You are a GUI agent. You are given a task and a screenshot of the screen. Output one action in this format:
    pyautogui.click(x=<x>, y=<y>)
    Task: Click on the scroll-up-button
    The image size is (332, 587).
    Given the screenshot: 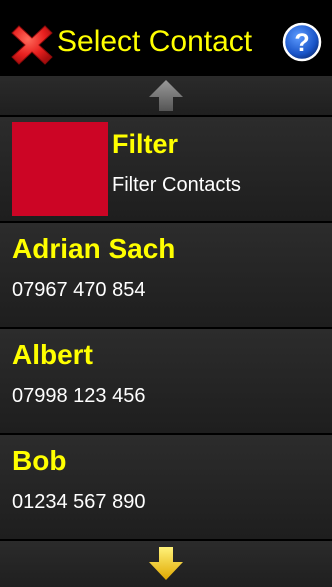 What is the action you would take?
    pyautogui.click(x=166, y=95)
    